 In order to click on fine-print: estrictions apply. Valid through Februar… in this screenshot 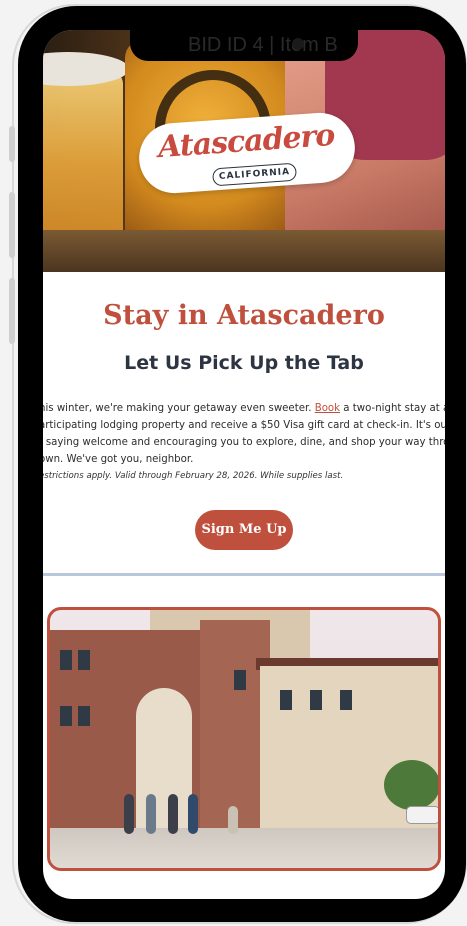, I will do `click(193, 476)`.